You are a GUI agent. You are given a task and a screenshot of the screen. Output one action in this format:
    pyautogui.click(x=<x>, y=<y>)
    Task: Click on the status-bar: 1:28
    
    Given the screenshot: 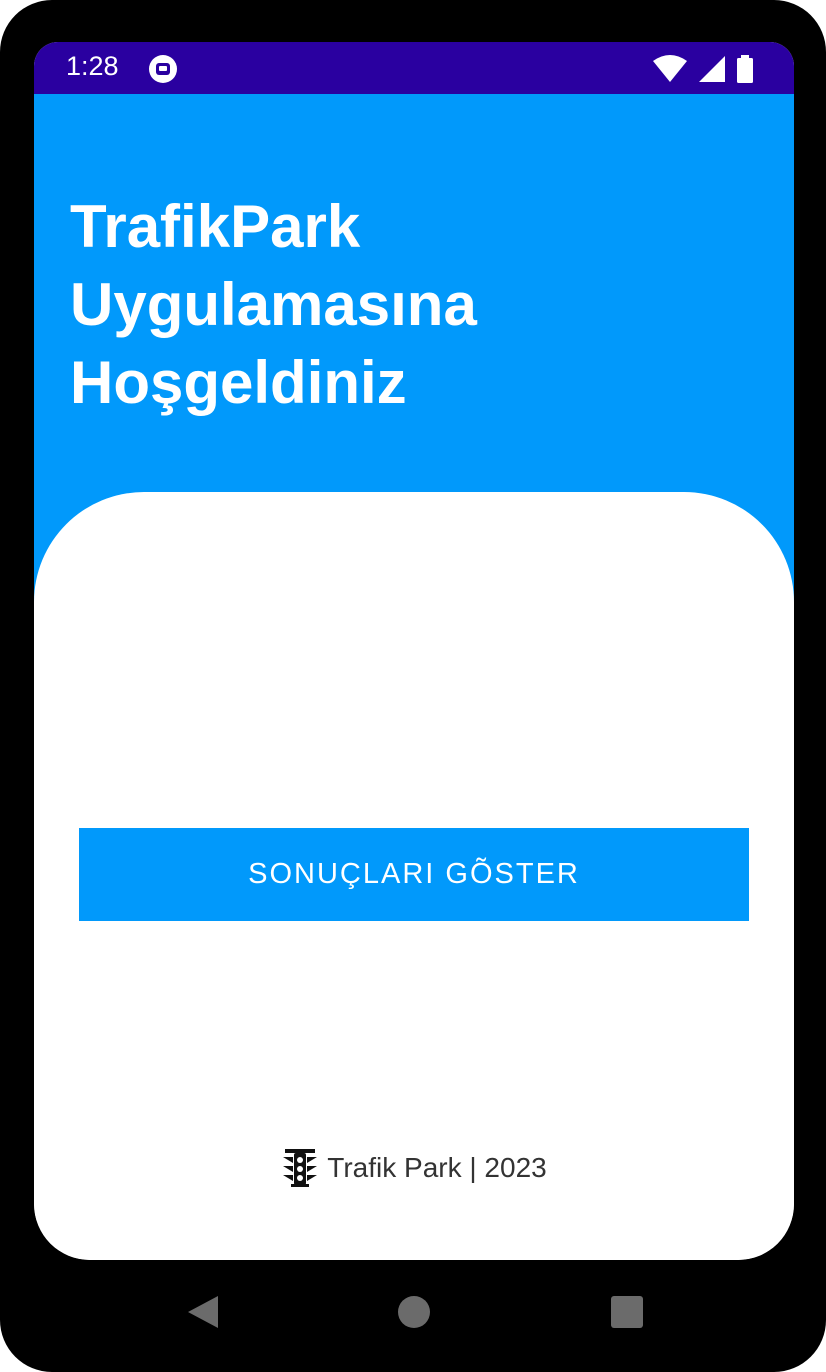 What is the action you would take?
    pyautogui.click(x=414, y=68)
    